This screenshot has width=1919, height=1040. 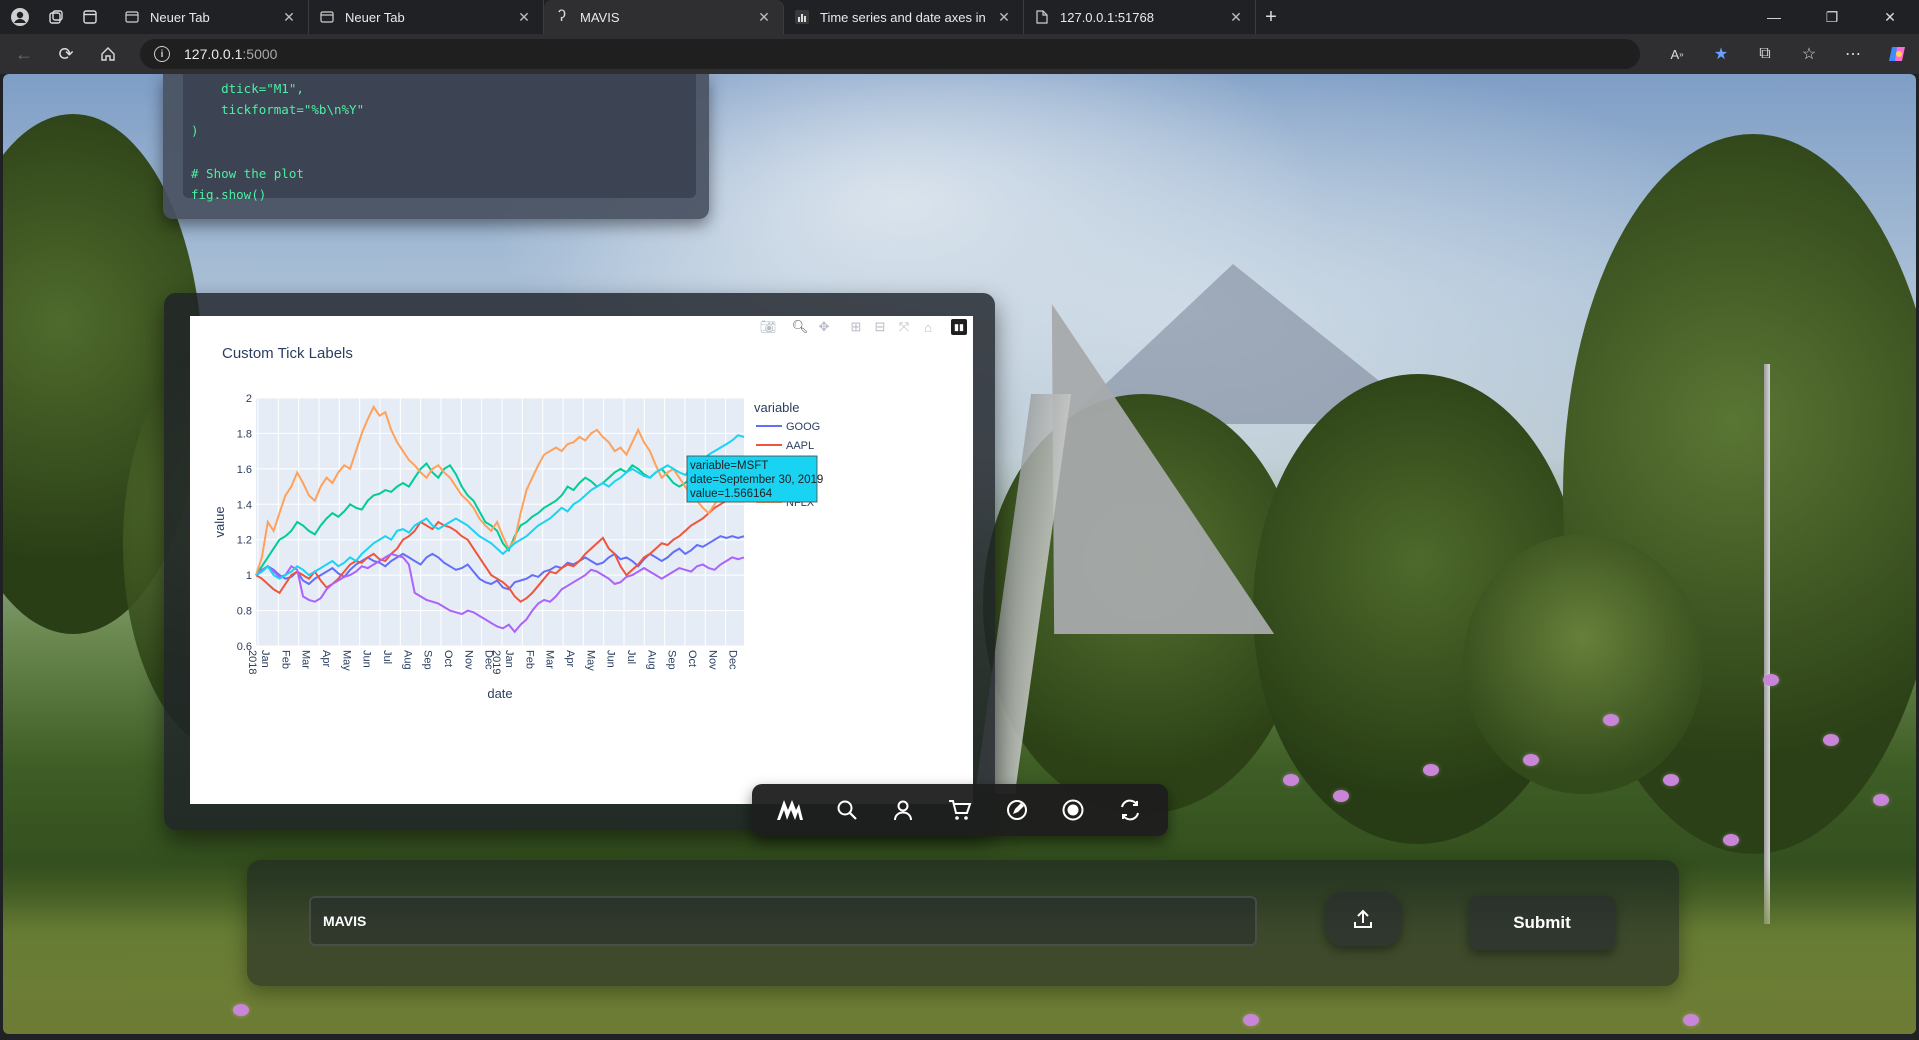 I want to click on new-tab-button: +, so click(x=1271, y=17).